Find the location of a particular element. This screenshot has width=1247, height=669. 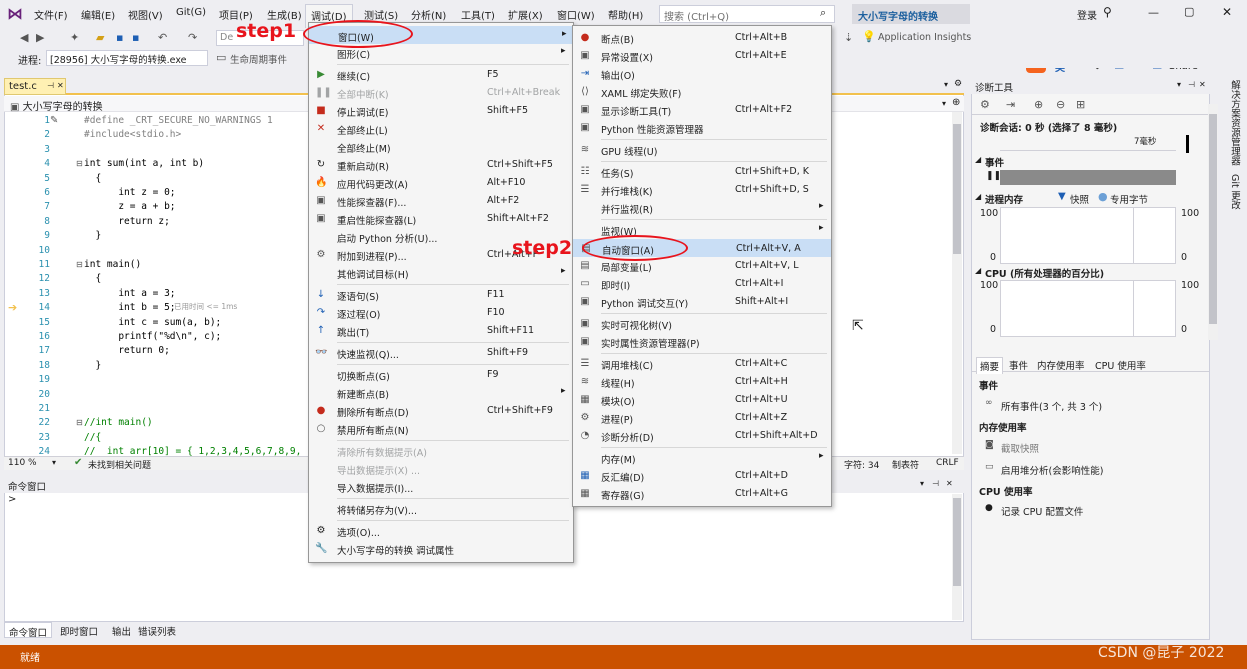

memory-chart is located at coordinates (1088, 235).